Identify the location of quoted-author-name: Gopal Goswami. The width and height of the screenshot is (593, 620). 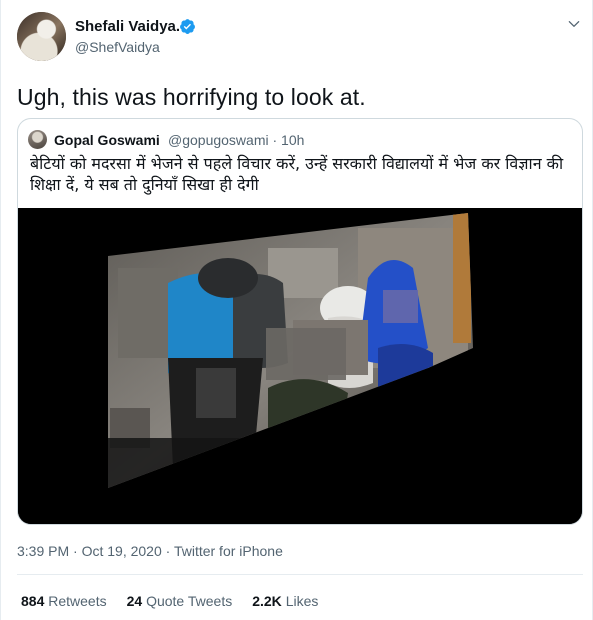
(107, 140).